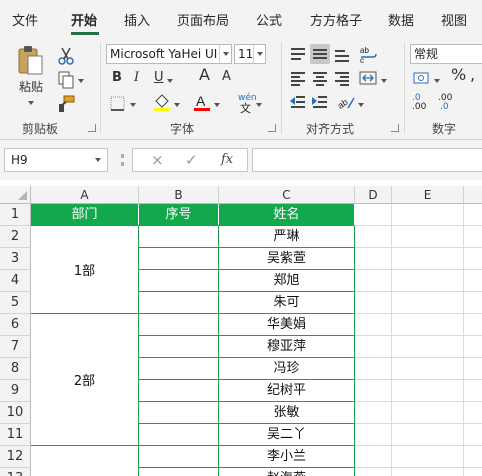 The image size is (482, 476). I want to click on copy-button, so click(71, 80).